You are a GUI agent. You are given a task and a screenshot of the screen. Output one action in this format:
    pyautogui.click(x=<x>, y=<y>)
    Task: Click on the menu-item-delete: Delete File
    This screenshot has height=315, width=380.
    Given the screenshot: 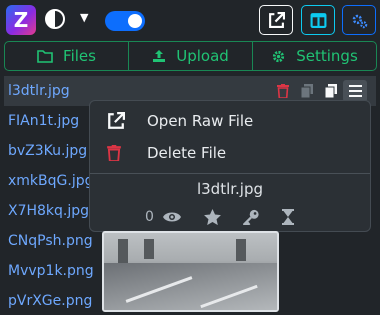 What is the action you would take?
    pyautogui.click(x=230, y=153)
    